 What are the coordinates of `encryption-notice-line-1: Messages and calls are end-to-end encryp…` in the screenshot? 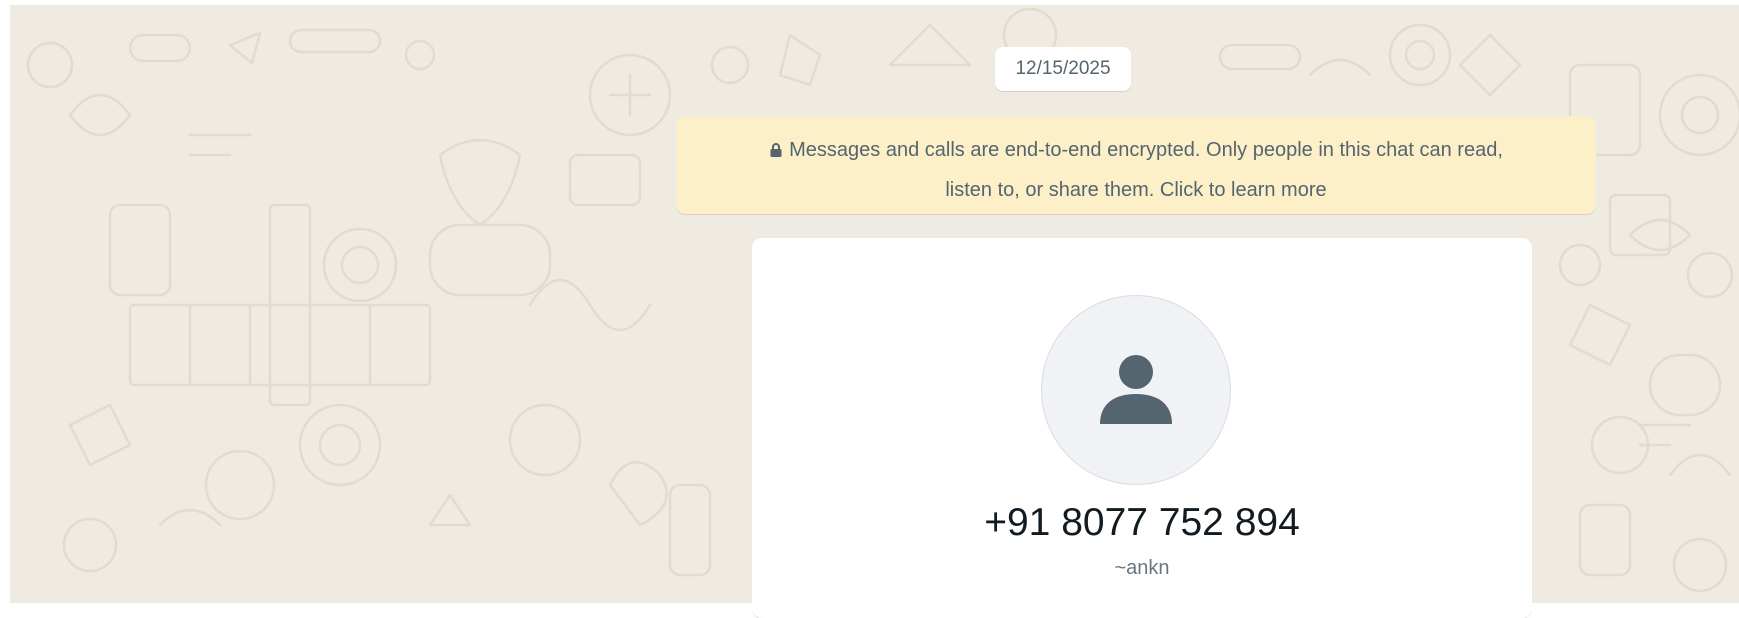 It's located at (1136, 150).